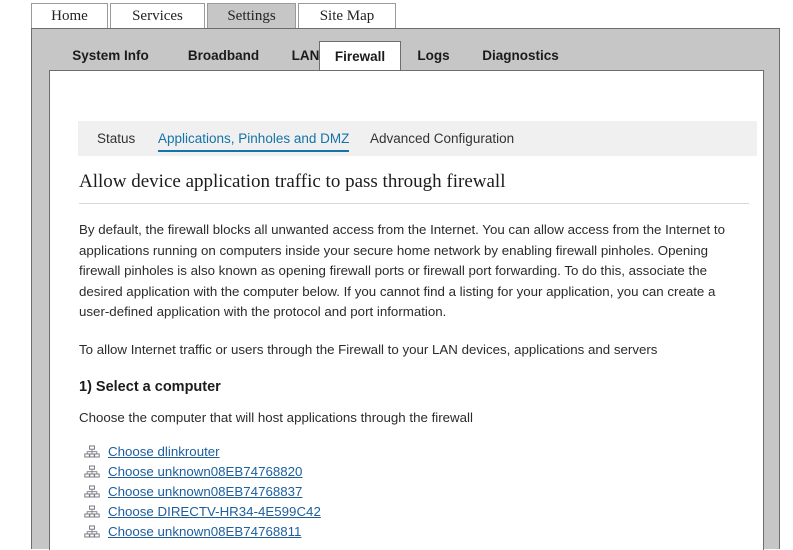 Image resolution: width=793 pixels, height=550 pixels. What do you see at coordinates (414, 452) in the screenshot?
I see `list-item: Choose dlinkrouter` at bounding box center [414, 452].